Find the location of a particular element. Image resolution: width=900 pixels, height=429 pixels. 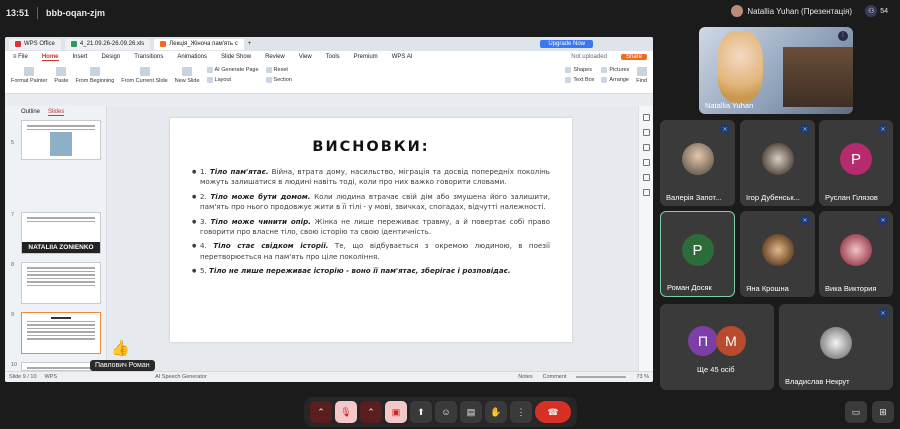

ai-generate-page-button: AI Generate Page is located at coordinates (232, 70).